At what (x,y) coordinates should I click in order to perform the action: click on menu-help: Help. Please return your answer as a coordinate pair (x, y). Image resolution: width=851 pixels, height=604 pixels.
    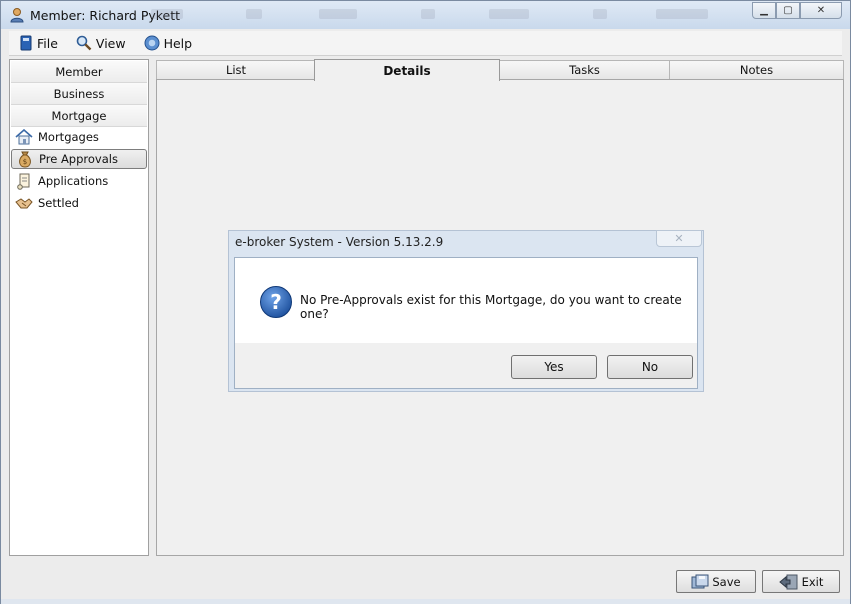
    Looking at the image, I should click on (167, 43).